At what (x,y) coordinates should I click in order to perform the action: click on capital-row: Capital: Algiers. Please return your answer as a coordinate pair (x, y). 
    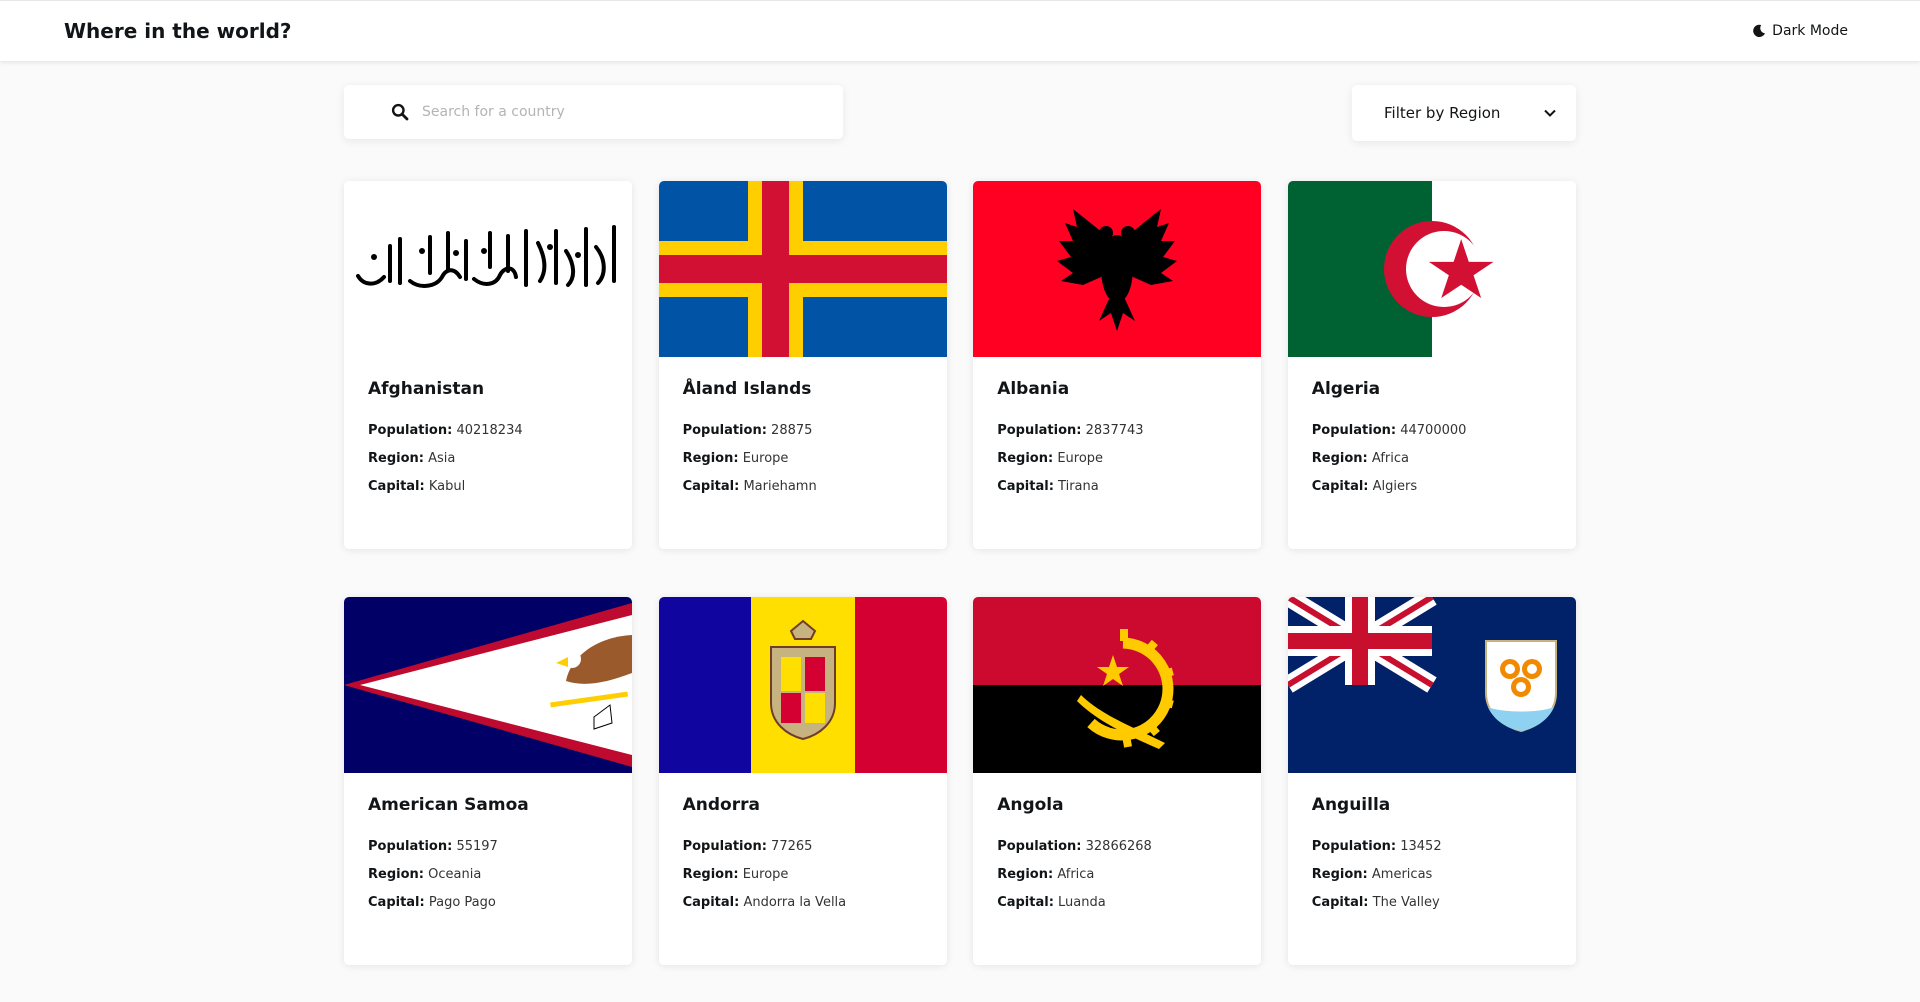
    Looking at the image, I should click on (1432, 487).